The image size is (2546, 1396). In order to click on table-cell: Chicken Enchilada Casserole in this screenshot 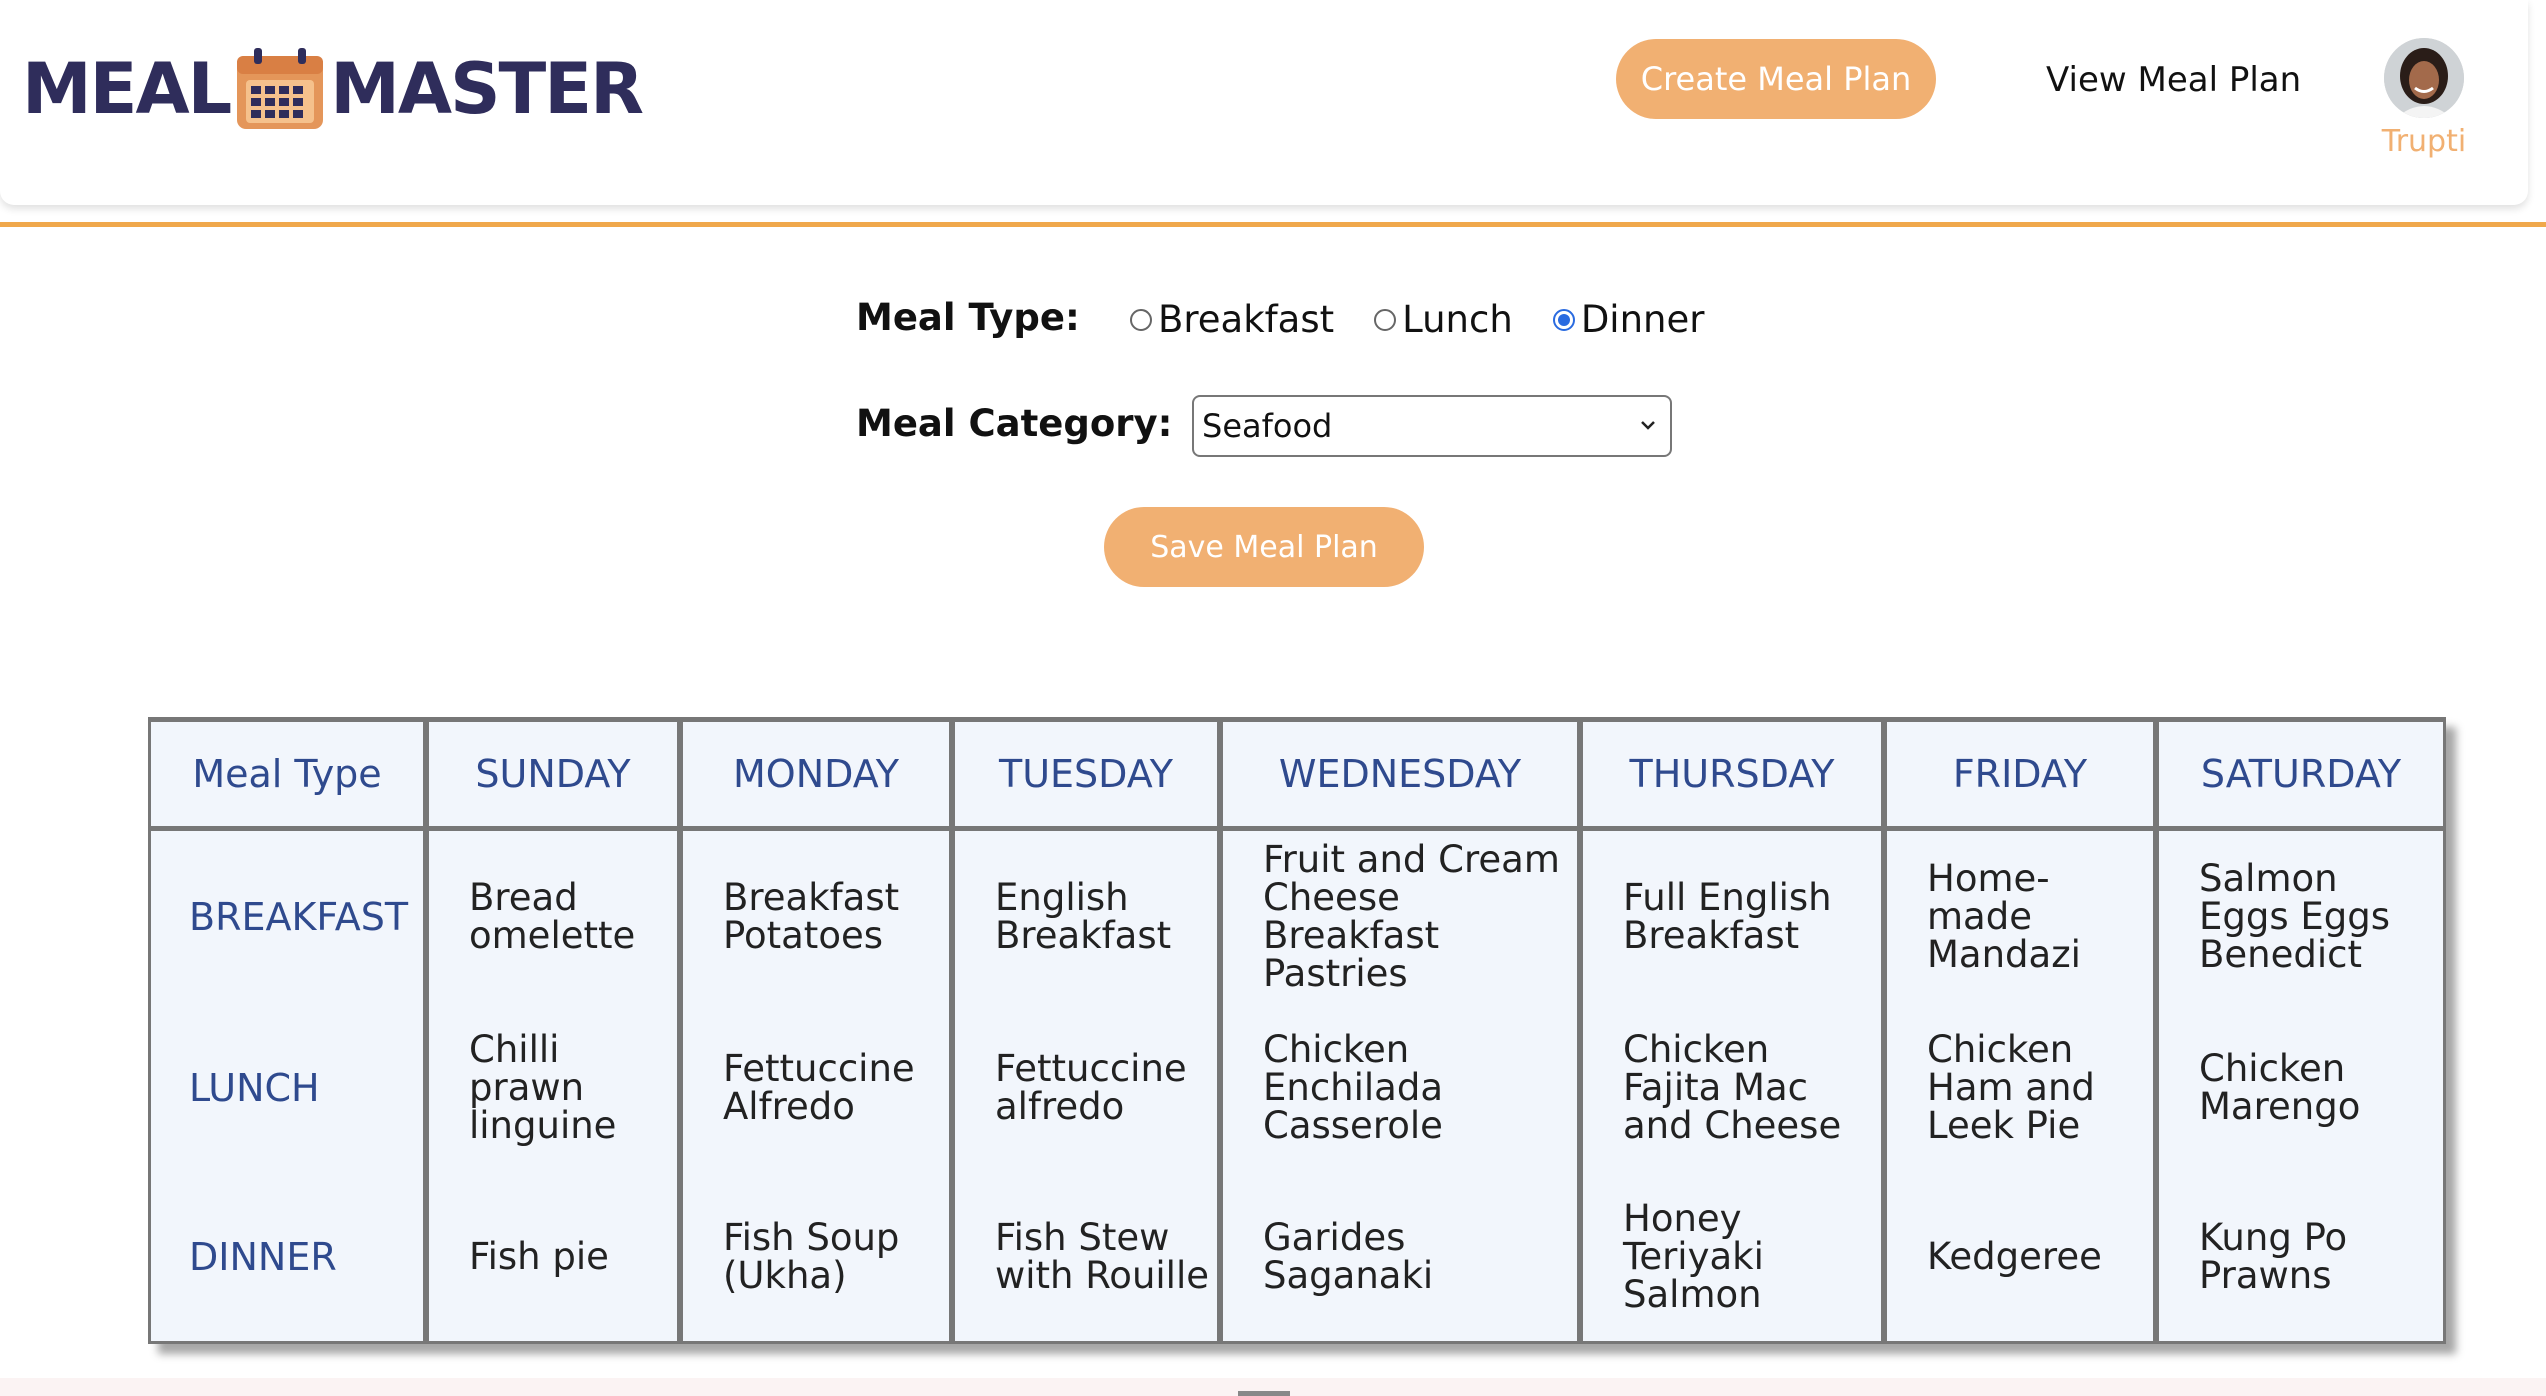, I will do `click(1400, 1087)`.